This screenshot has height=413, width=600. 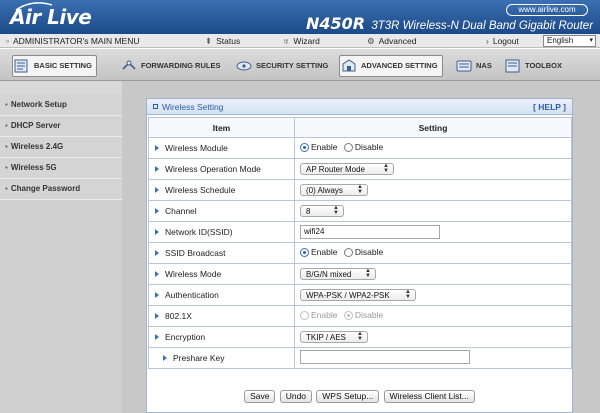 I want to click on airlive-logo: Air Live, so click(x=51, y=16).